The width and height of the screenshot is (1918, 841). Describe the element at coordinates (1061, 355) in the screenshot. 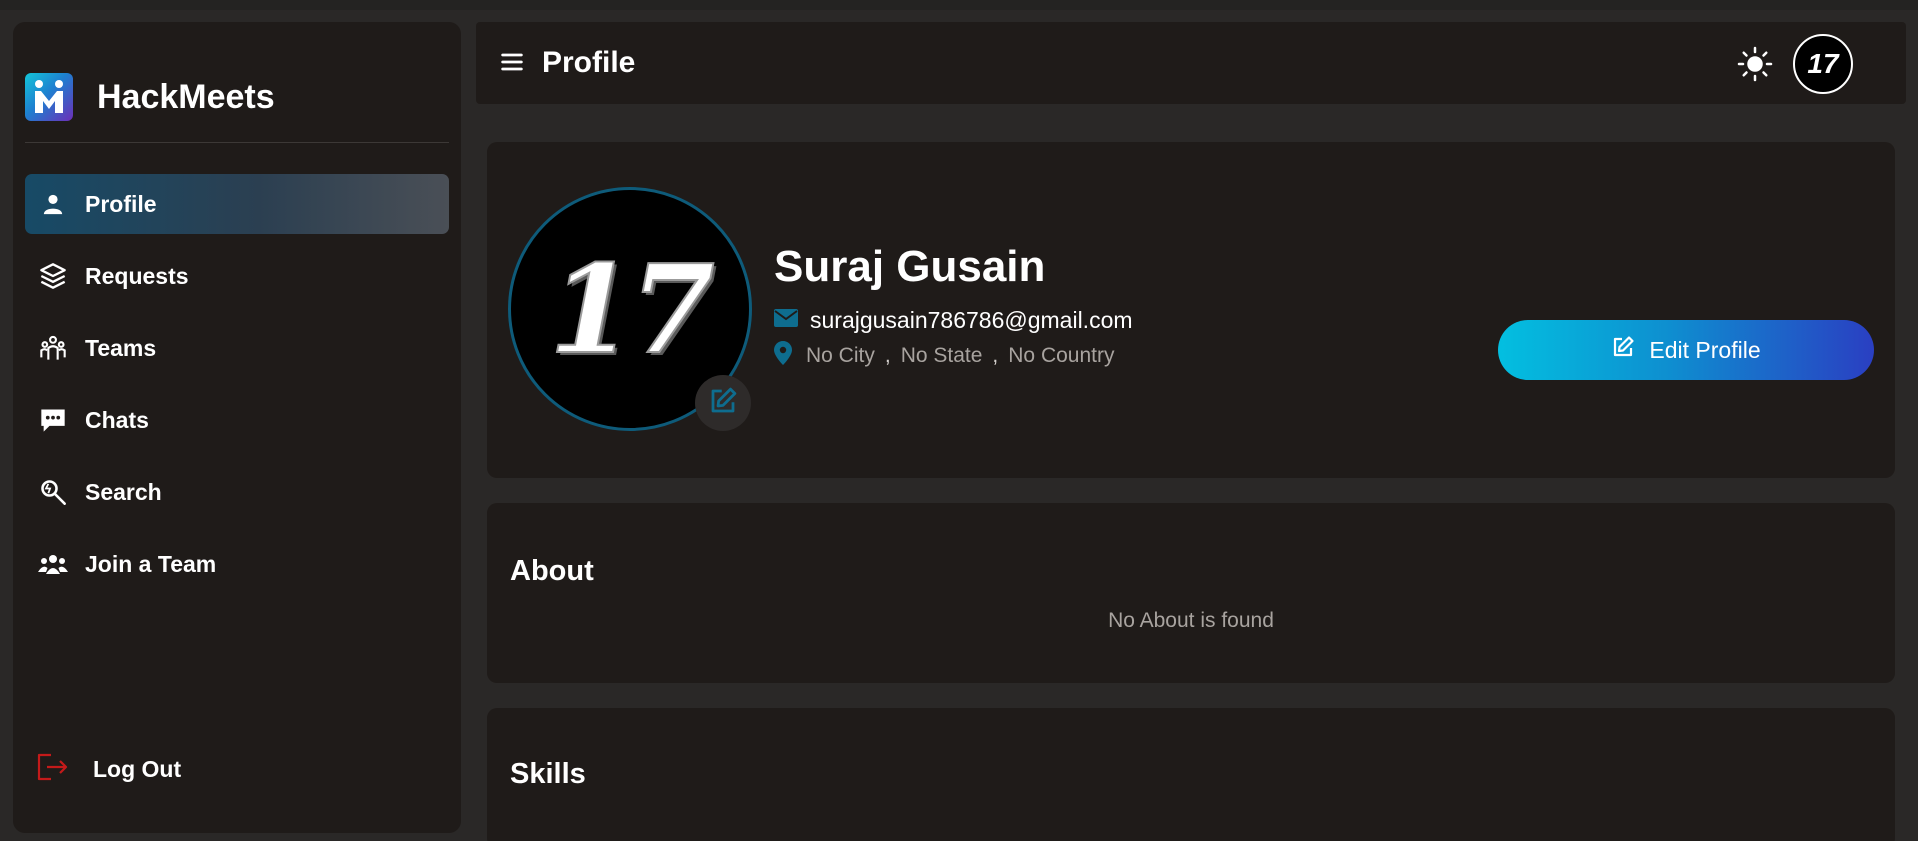

I see `country-text: No Country` at that location.